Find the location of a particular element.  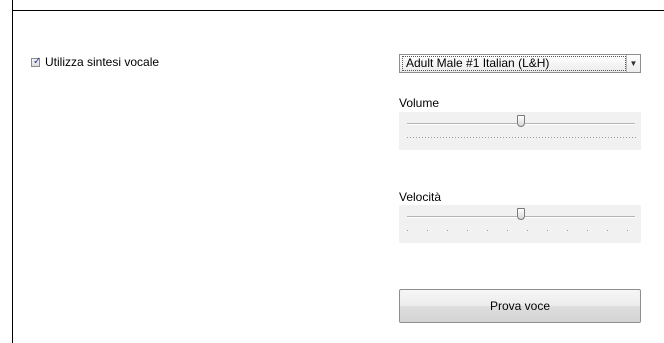

tts-checkbox-label: Utilizza sintesi vocale is located at coordinates (102, 62).